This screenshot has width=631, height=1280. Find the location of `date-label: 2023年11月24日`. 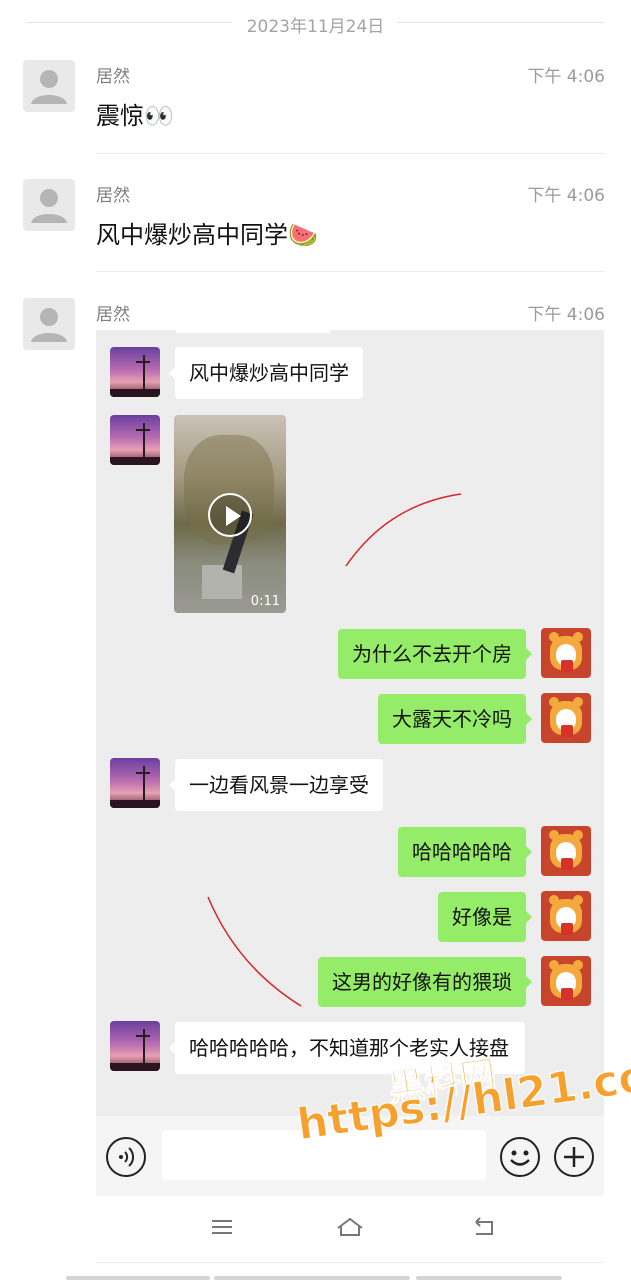

date-label: 2023年11月24日 is located at coordinates (315, 27).